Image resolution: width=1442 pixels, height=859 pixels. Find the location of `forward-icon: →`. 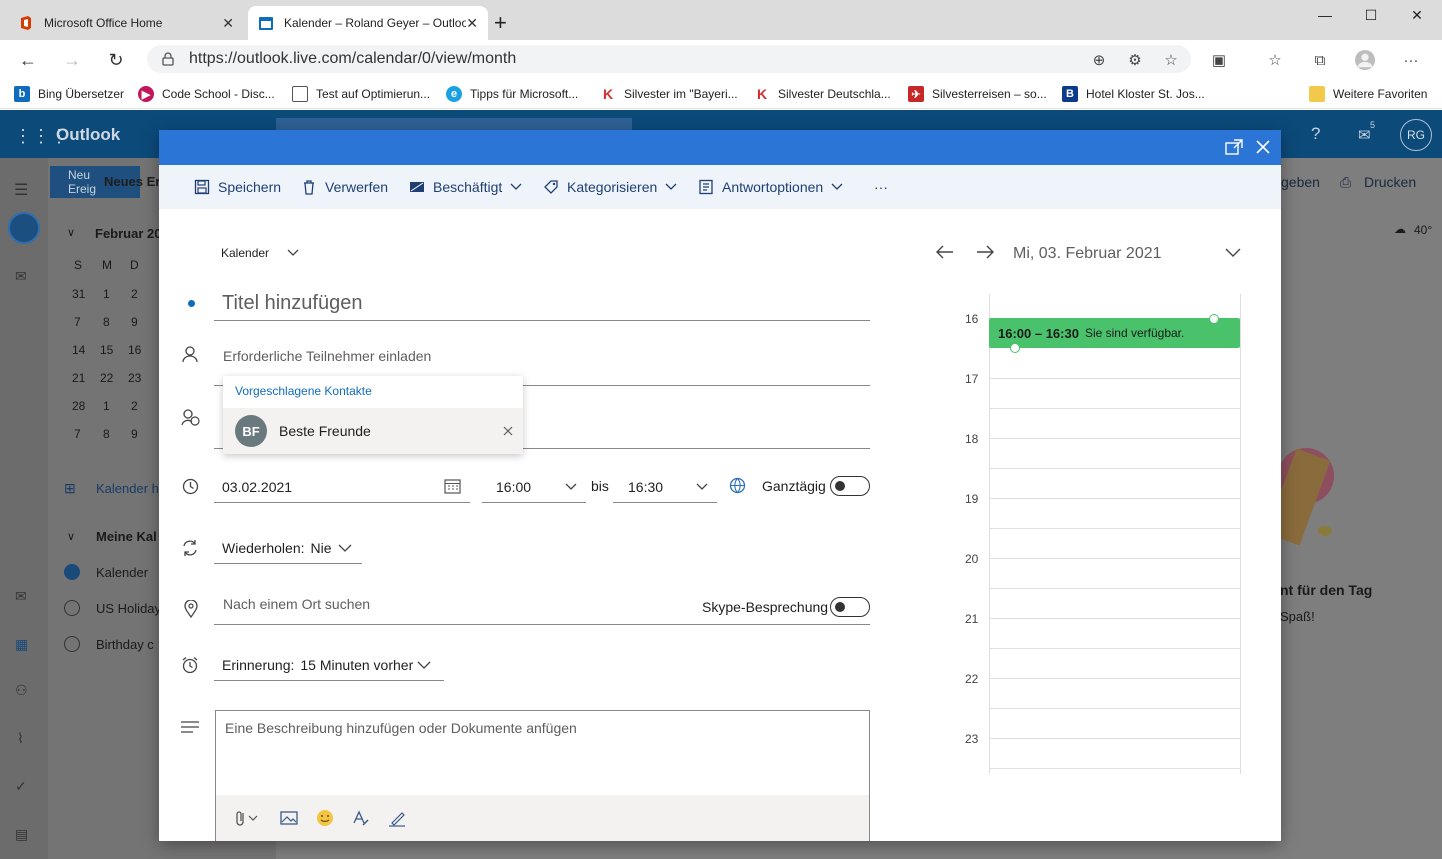

forward-icon: → is located at coordinates (72, 60).